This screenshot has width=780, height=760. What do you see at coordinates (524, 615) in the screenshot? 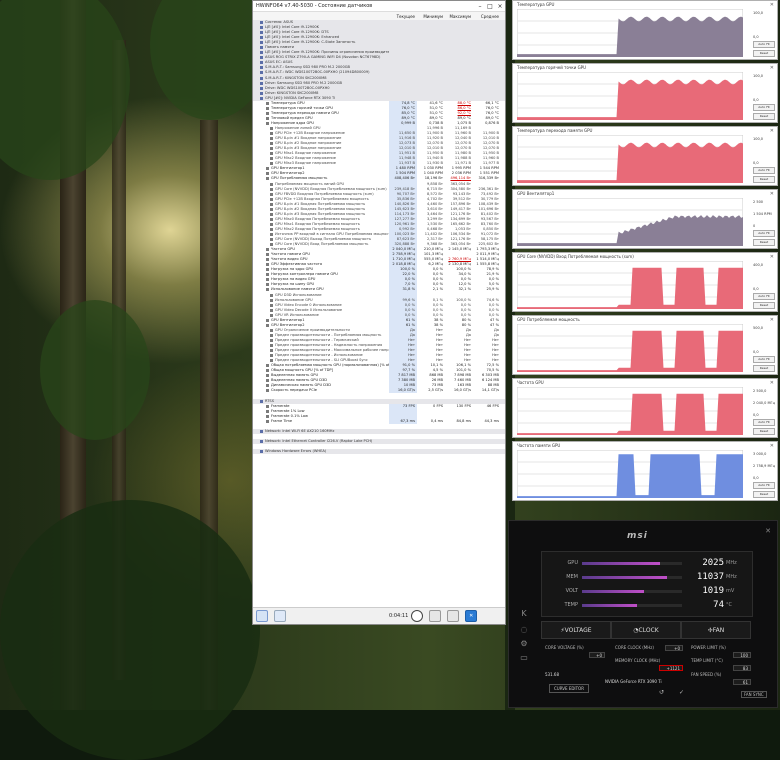
I see `kboost-icon: K` at bounding box center [524, 615].